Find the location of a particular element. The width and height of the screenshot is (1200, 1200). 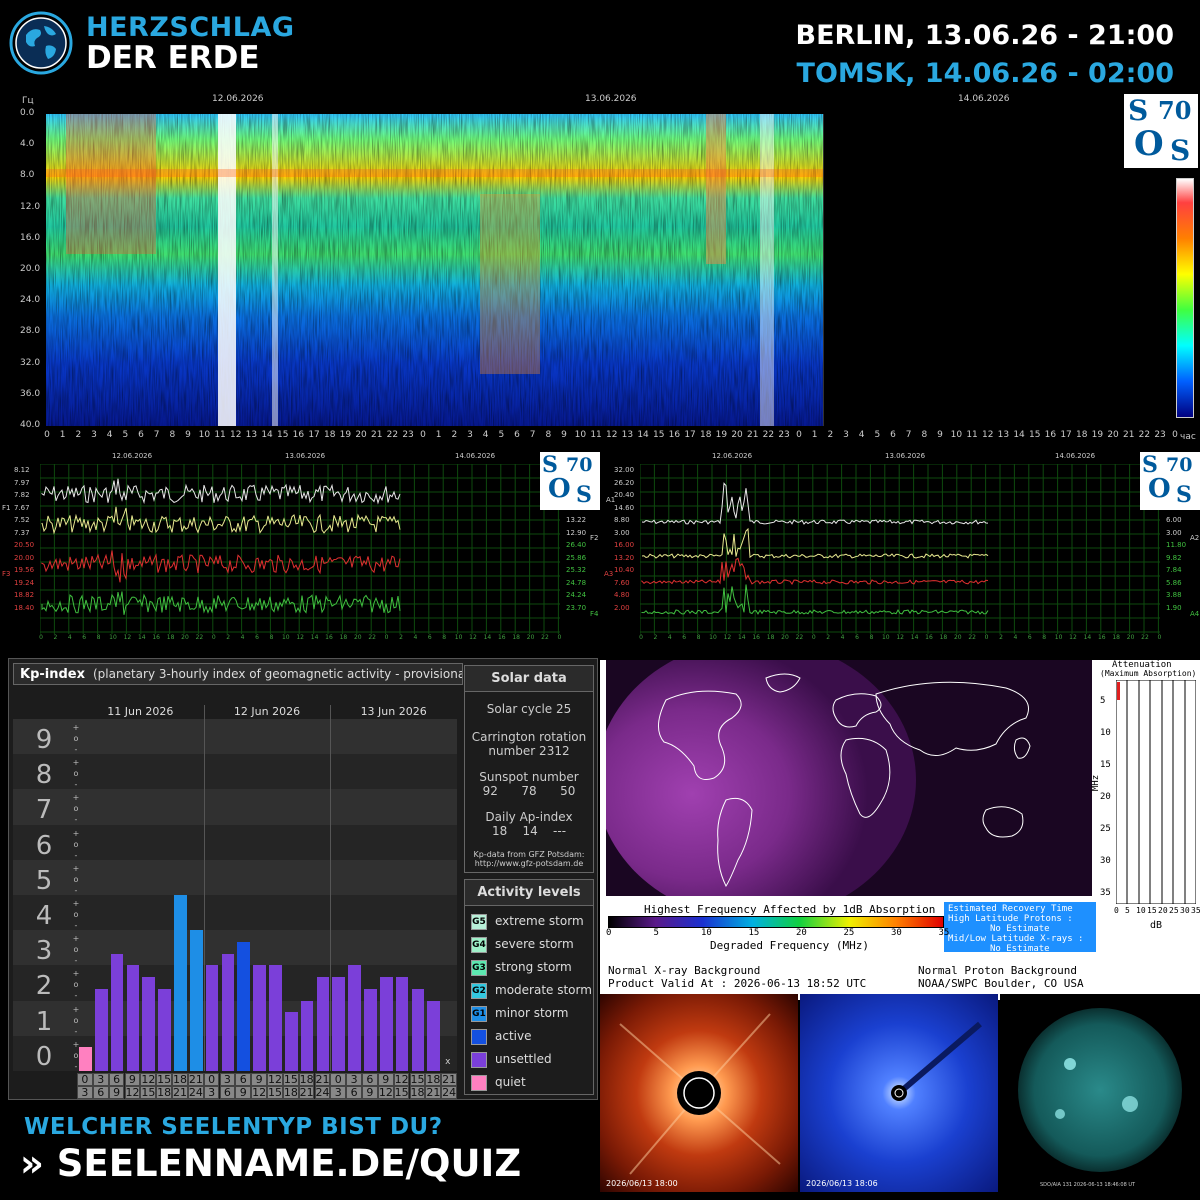

freq-label-f2: F2 is located at coordinates (594, 538).